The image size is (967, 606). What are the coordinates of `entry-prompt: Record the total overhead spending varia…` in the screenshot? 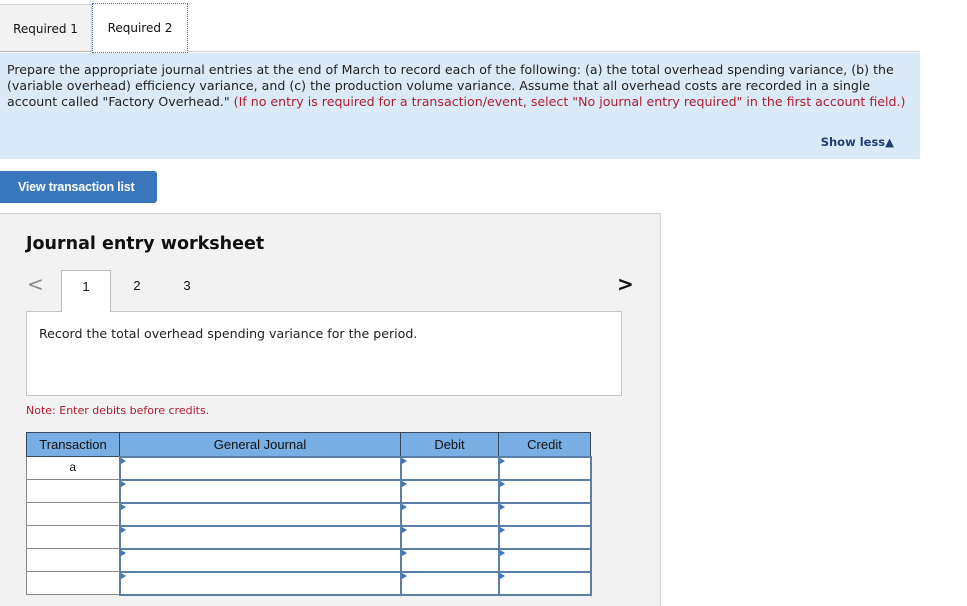 It's located at (228, 333).